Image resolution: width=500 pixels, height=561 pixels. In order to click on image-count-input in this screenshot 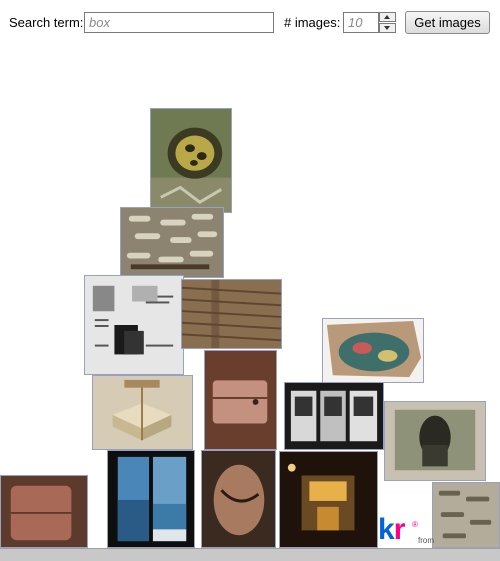, I will do `click(361, 22)`.